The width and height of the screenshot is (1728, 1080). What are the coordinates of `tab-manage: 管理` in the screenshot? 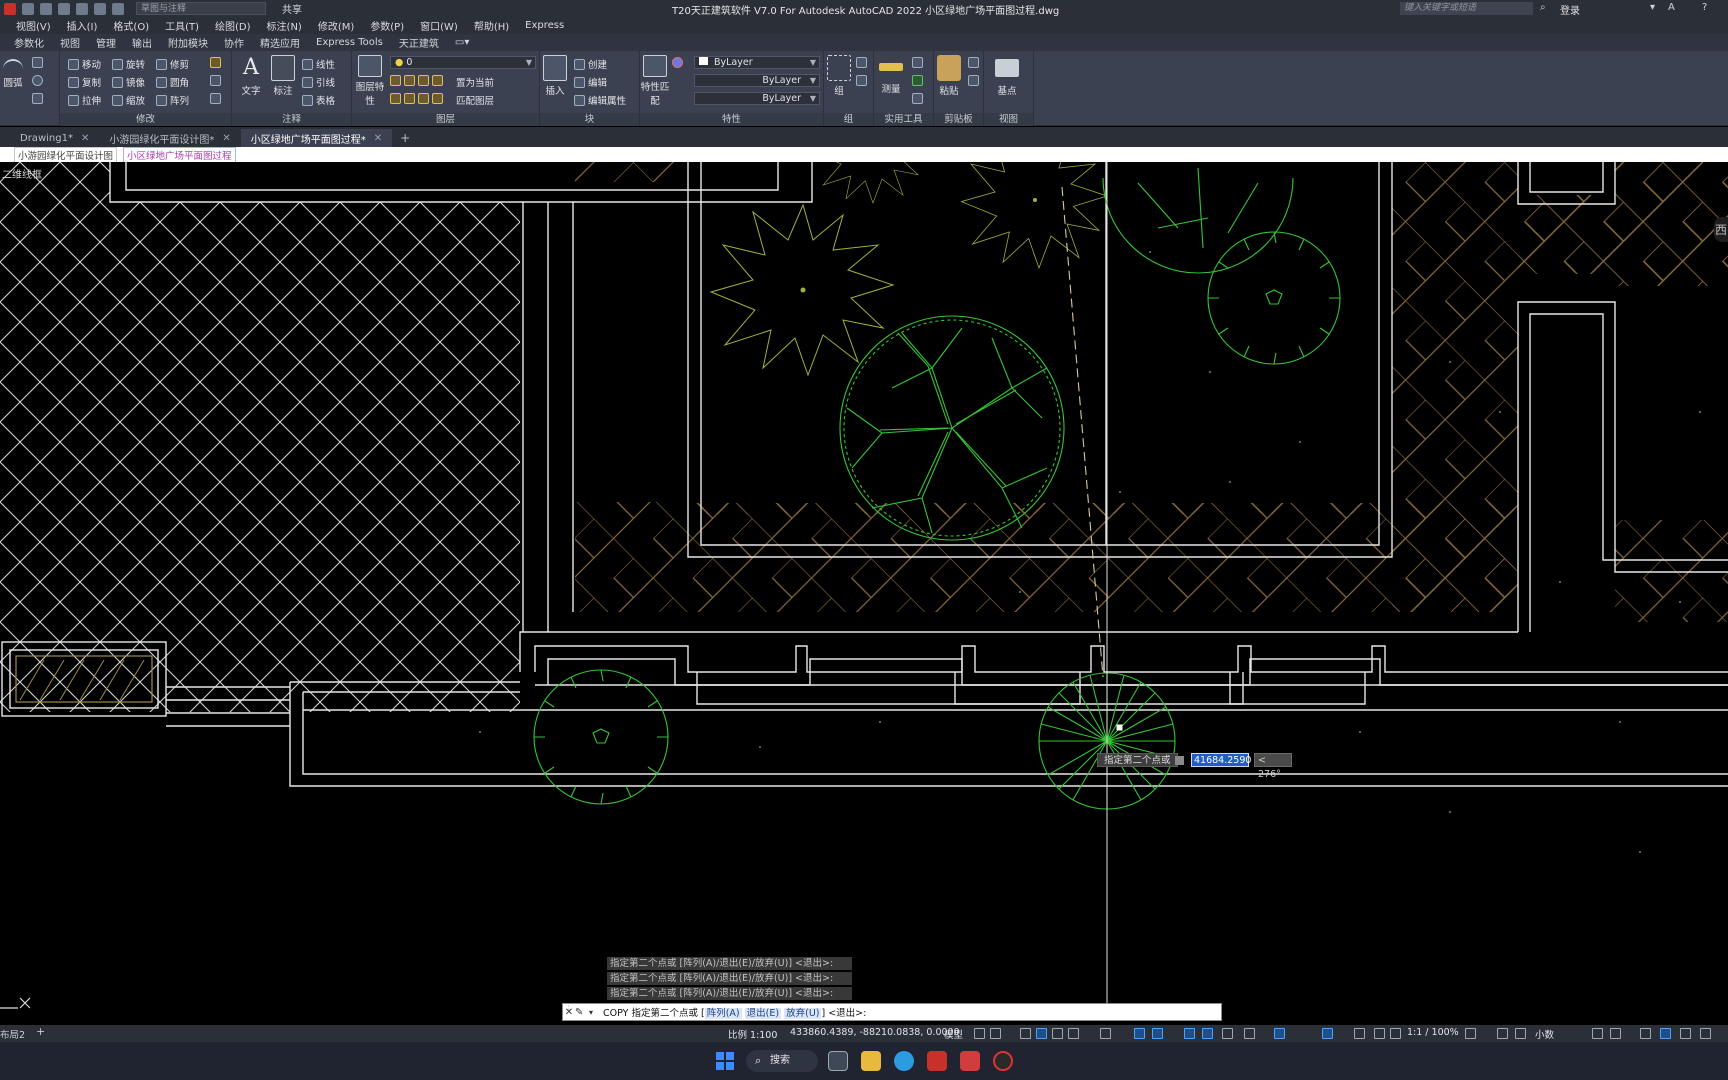 It's located at (106, 42).